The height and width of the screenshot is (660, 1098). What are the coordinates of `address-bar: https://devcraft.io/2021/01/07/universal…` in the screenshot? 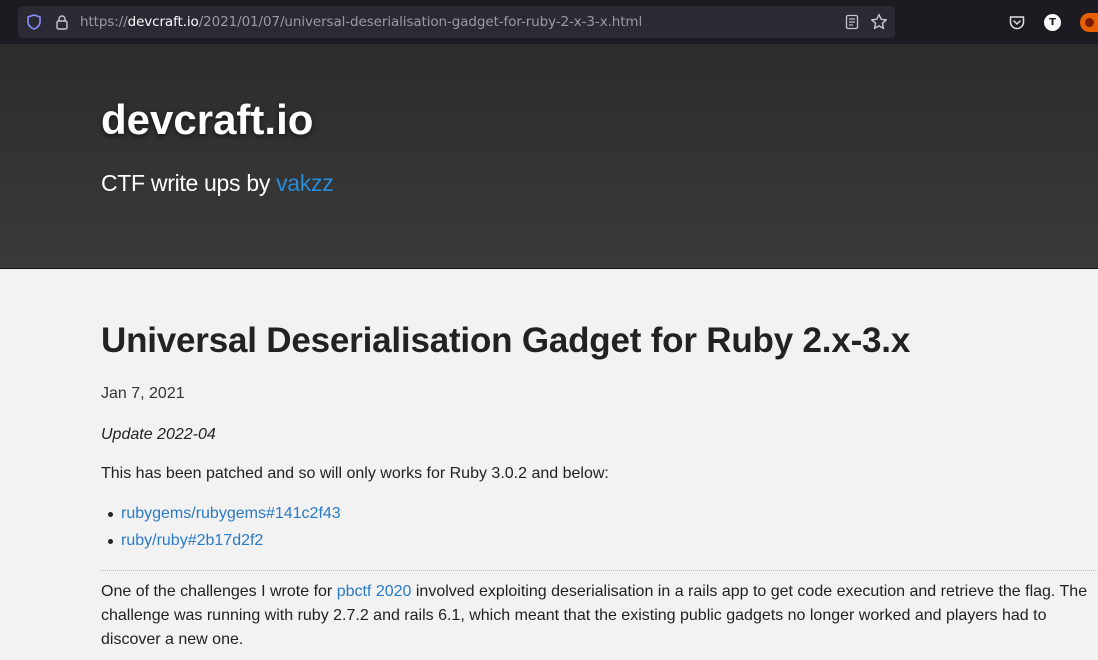 It's located at (456, 22).